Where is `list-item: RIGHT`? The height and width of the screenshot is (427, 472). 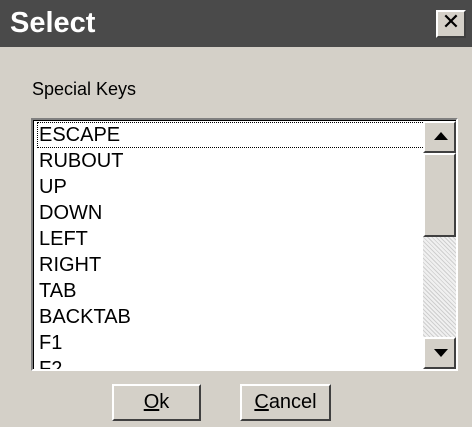 list-item: RIGHT is located at coordinates (232, 265).